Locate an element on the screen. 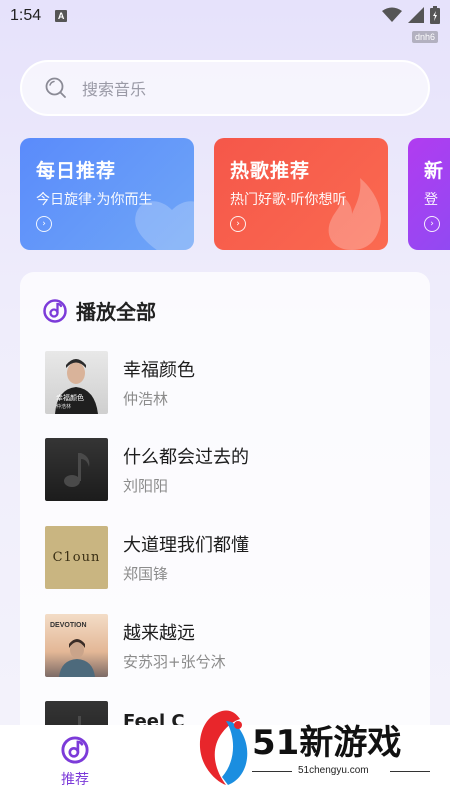 The width and height of the screenshot is (450, 801). song-title: 幸福颜色 is located at coordinates (159, 370).